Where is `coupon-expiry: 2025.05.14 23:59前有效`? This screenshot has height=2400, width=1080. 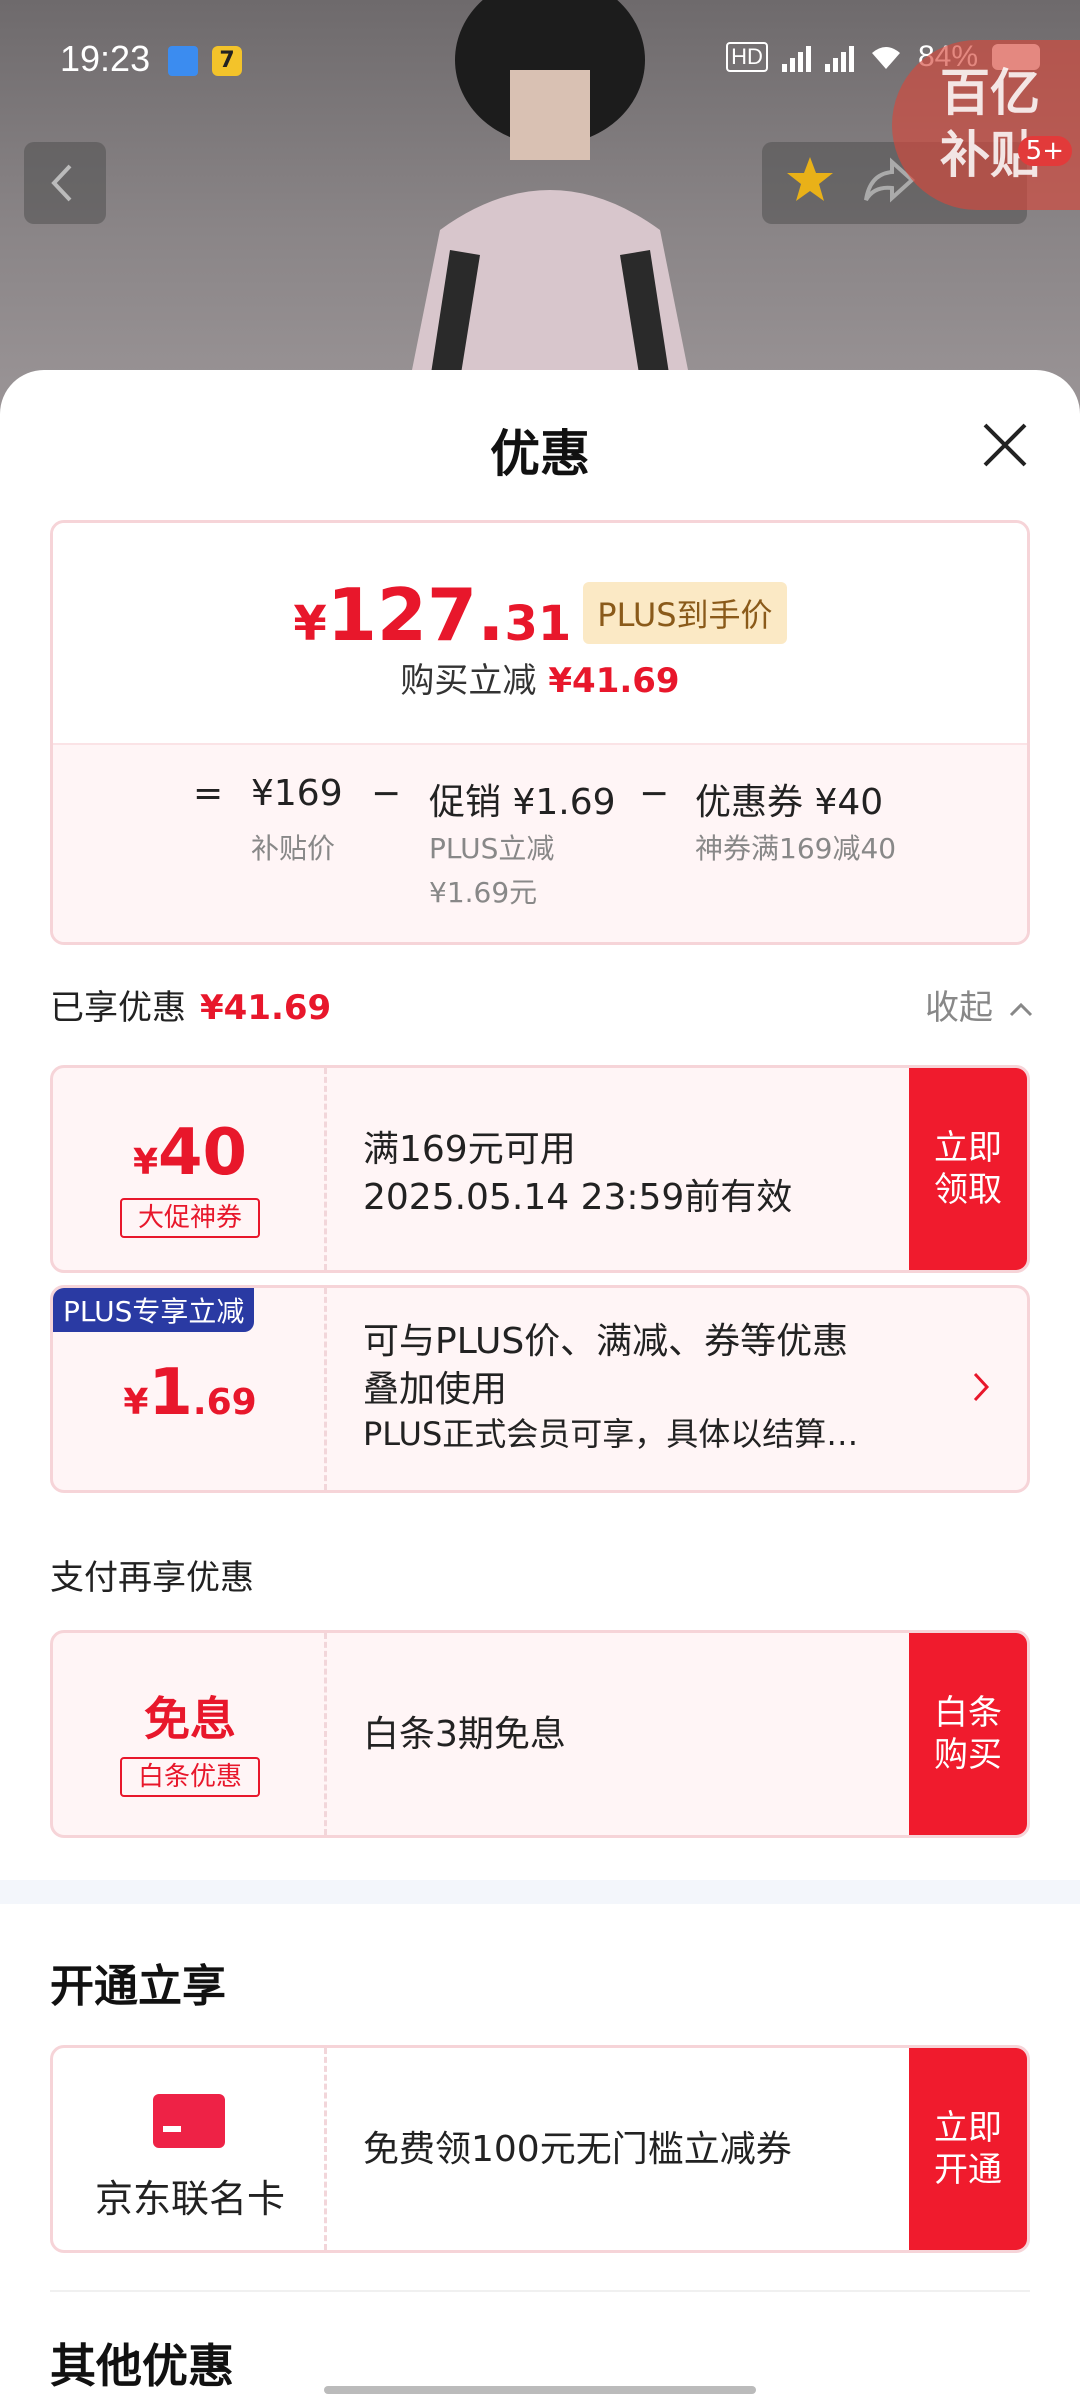 coupon-expiry: 2025.05.14 23:59前有效 is located at coordinates (578, 1197).